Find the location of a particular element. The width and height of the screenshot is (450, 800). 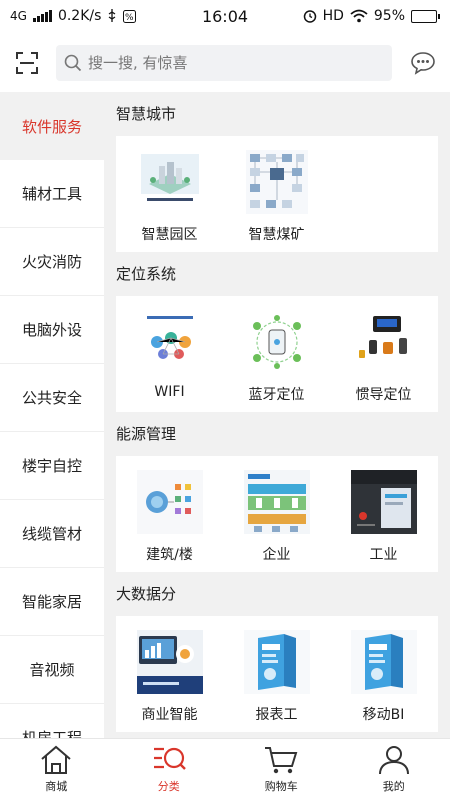

sidebar-item-server-room: 机房工程 is located at coordinates (52, 721).